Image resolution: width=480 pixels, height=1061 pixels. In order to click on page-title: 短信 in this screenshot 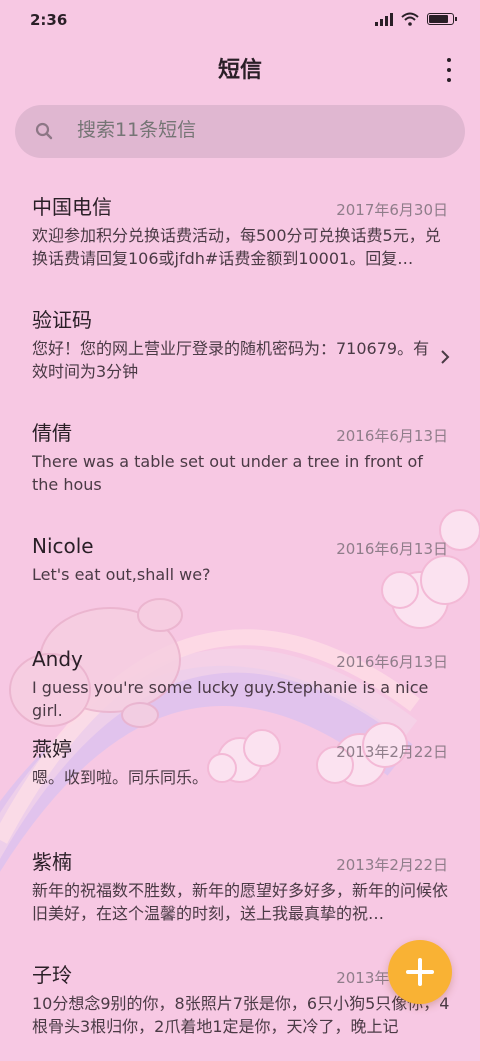, I will do `click(239, 70)`.